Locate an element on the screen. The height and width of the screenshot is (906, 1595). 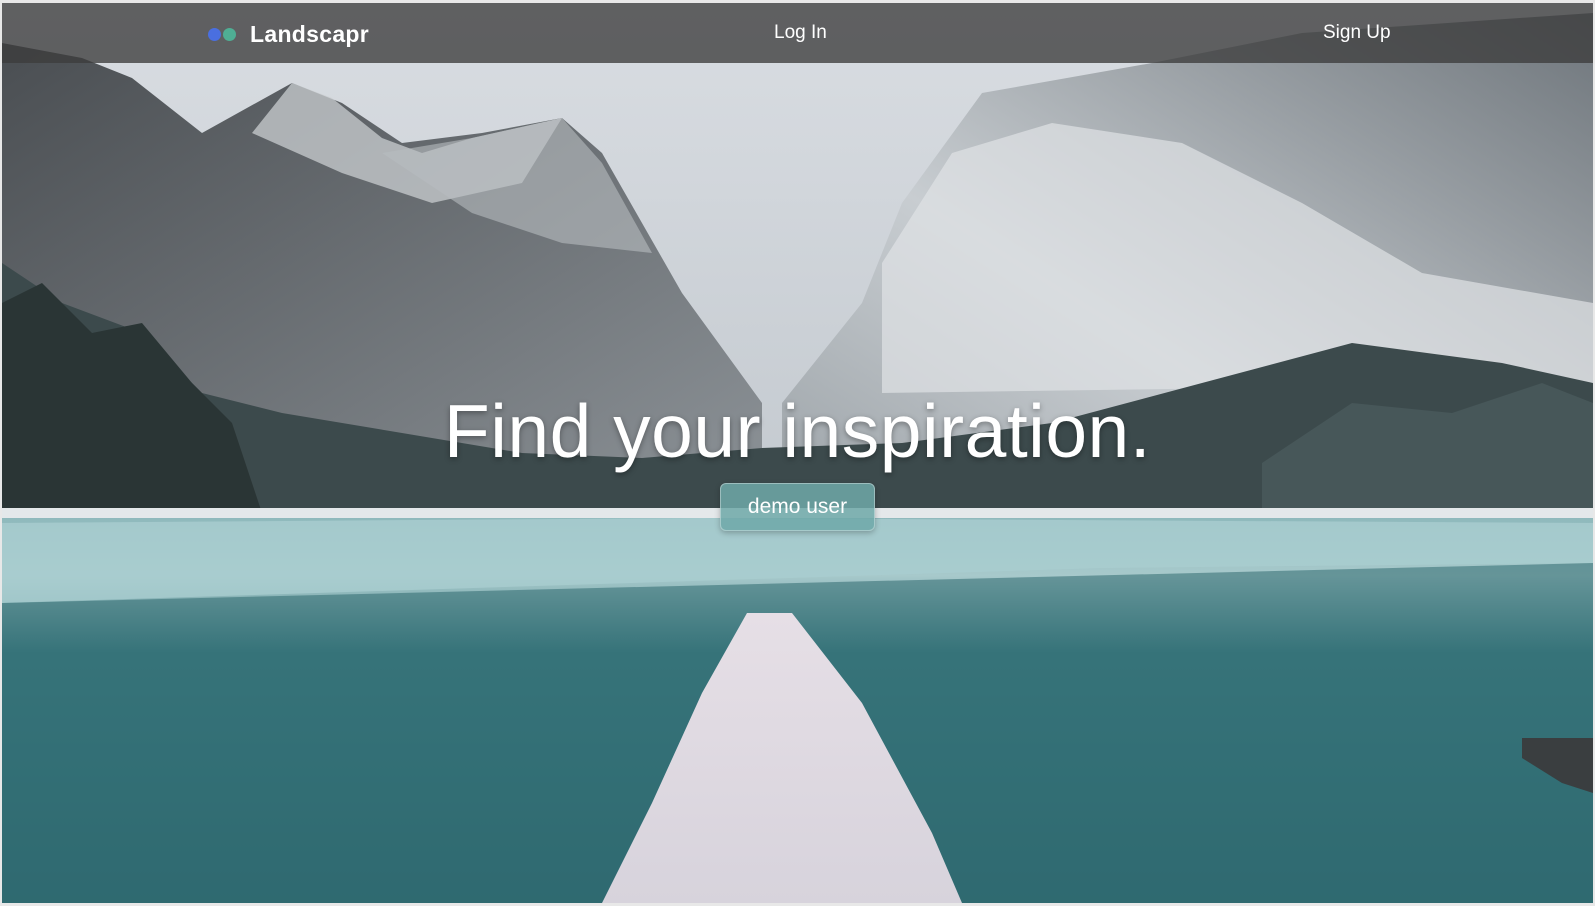
login-link: Log In is located at coordinates (800, 33).